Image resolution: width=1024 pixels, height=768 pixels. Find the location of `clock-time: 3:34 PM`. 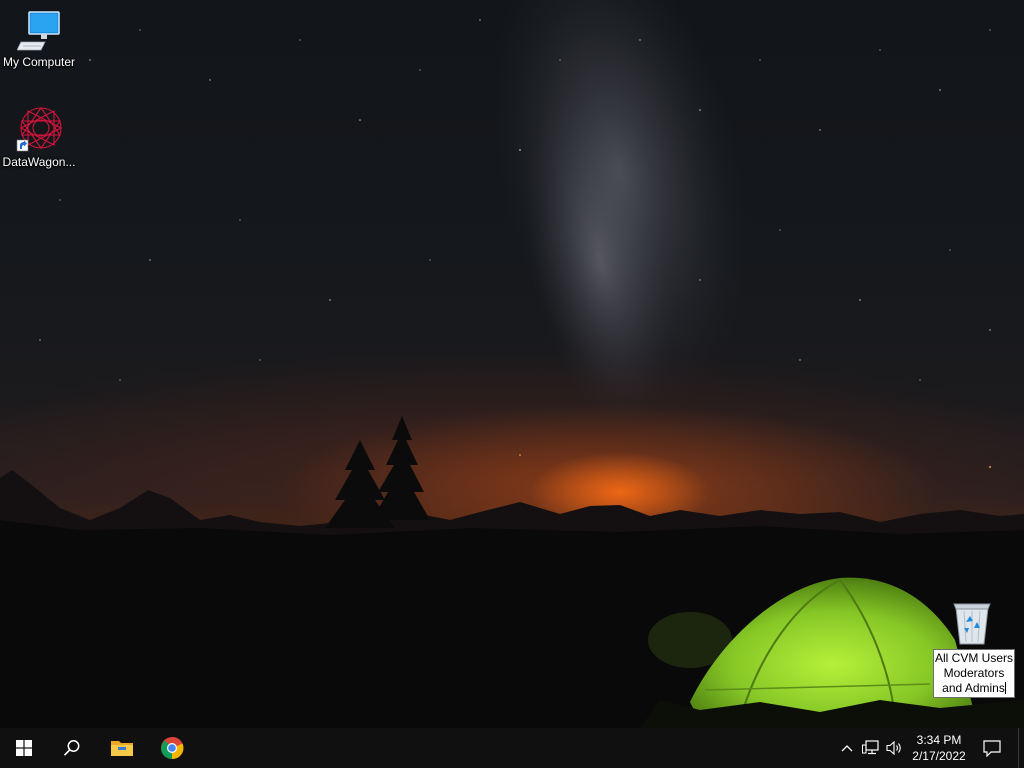

clock-time: 3:34 PM is located at coordinates (939, 740).